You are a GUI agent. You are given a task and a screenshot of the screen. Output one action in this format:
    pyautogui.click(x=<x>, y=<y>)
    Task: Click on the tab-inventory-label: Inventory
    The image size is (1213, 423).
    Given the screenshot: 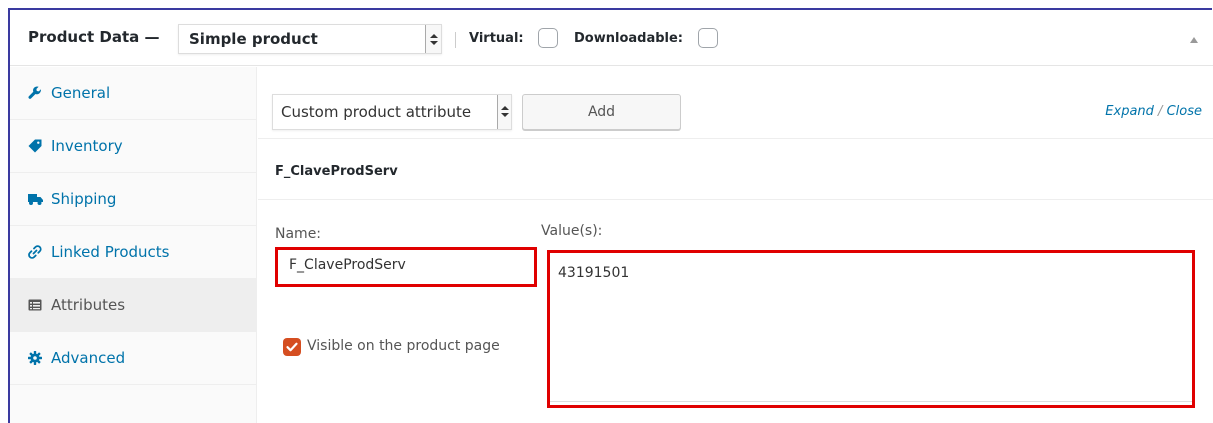 What is the action you would take?
    pyautogui.click(x=87, y=146)
    